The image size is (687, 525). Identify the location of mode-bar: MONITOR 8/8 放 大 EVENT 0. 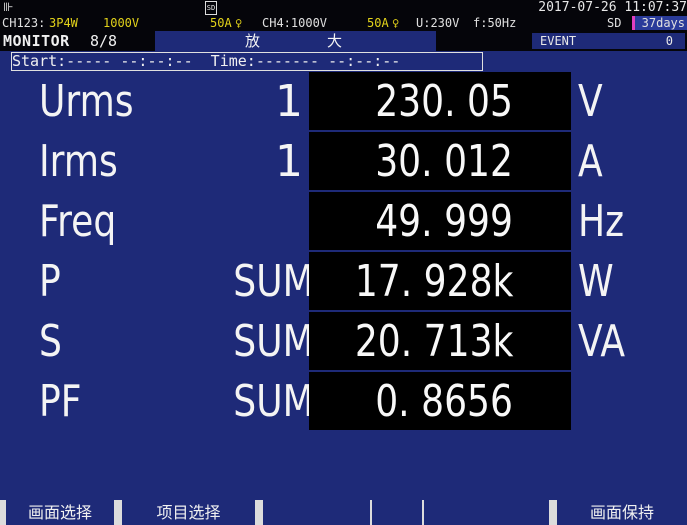
(343, 41).